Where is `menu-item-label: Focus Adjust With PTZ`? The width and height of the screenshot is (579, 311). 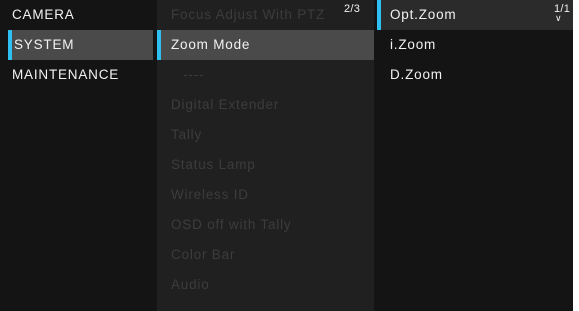
menu-item-label: Focus Adjust With PTZ is located at coordinates (248, 14).